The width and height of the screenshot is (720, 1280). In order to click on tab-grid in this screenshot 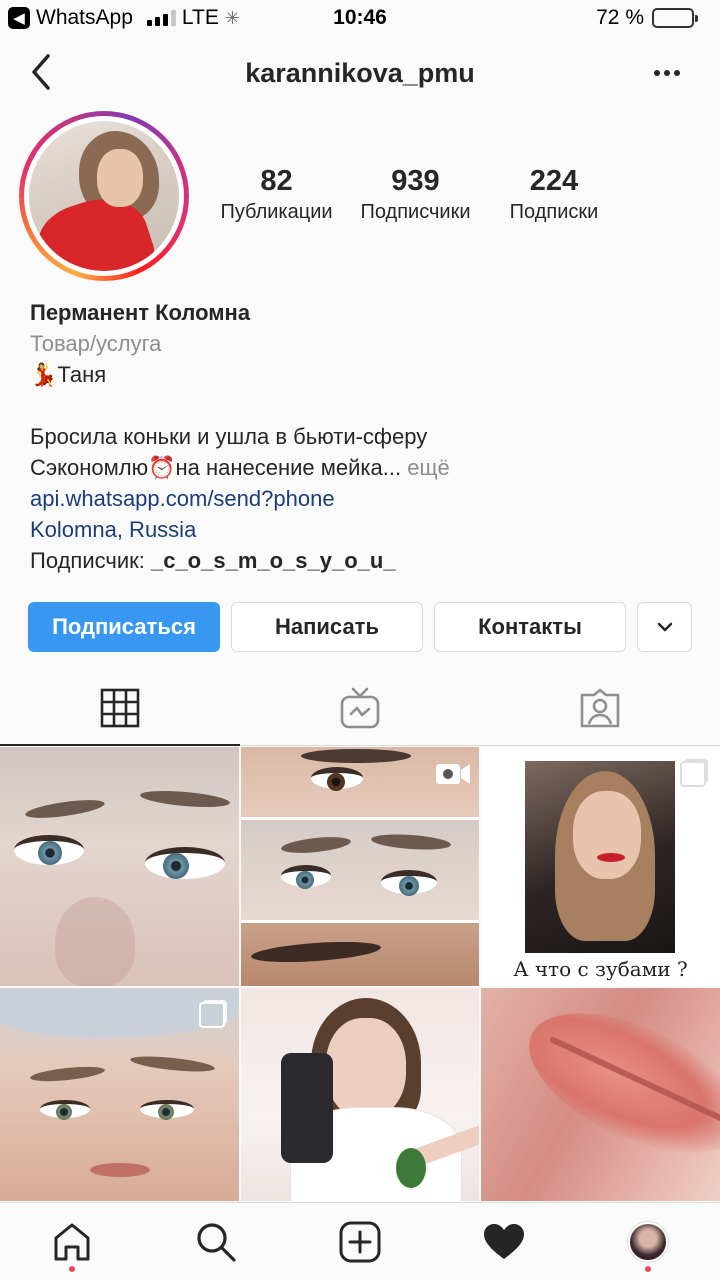, I will do `click(120, 708)`.